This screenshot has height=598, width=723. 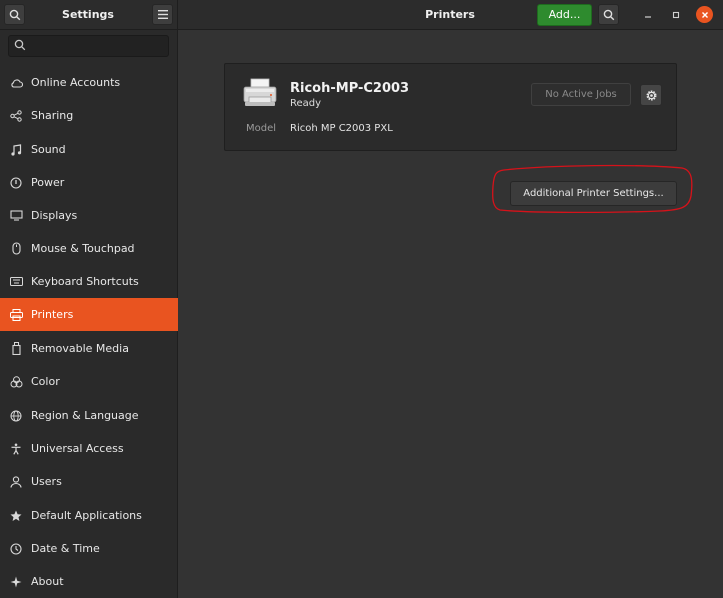 What do you see at coordinates (261, 128) in the screenshot?
I see `model-label: Model` at bounding box center [261, 128].